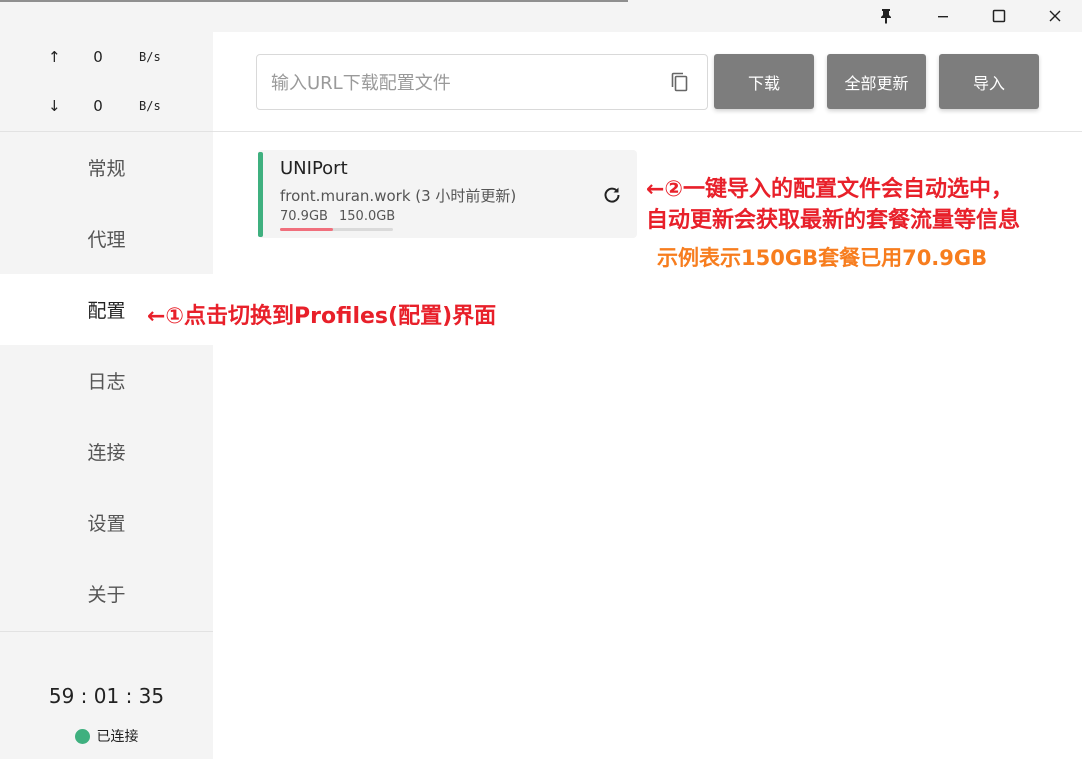 The width and height of the screenshot is (1082, 760). Describe the element at coordinates (367, 216) in the screenshot. I see `profile-total: 150.0GB` at that location.